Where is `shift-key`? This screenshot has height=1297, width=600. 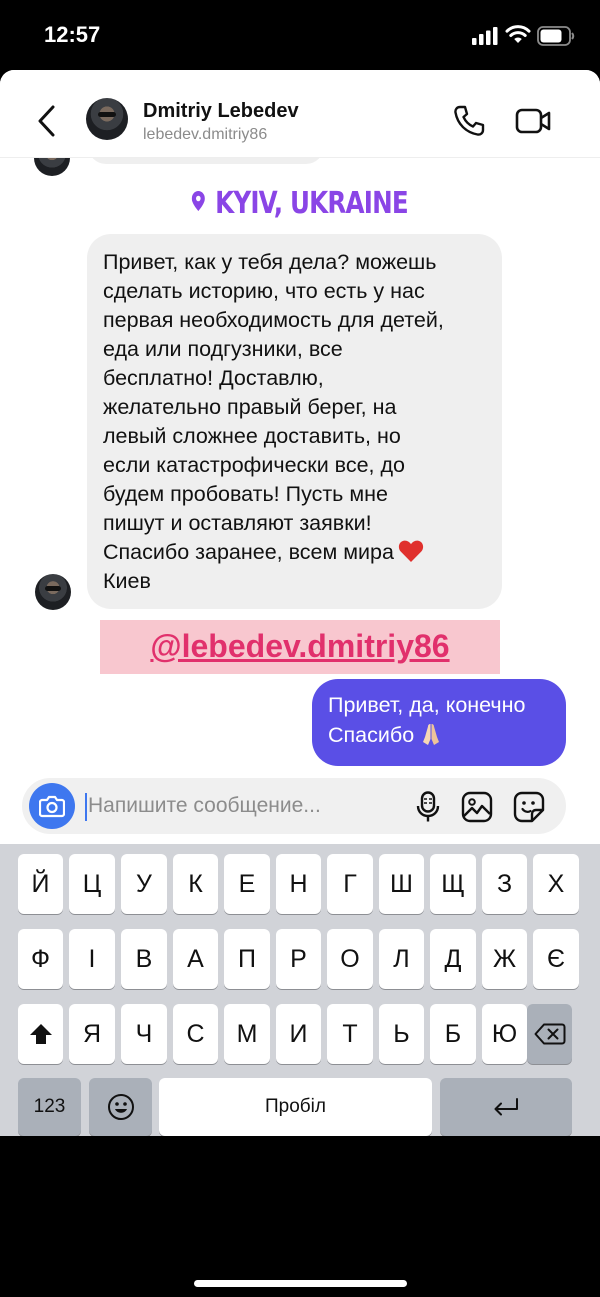 shift-key is located at coordinates (40, 1034).